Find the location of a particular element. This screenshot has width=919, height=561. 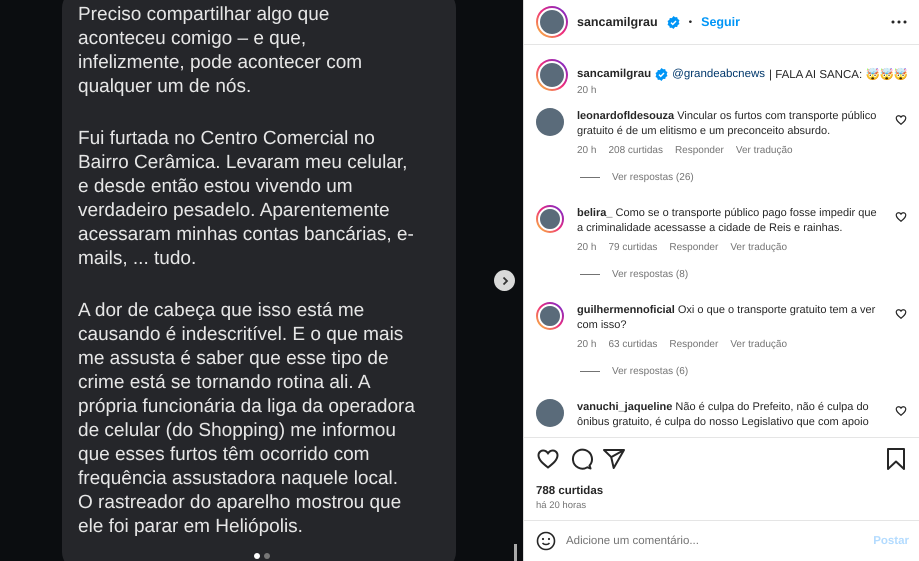

view-replies-link: Ver respostas (8) is located at coordinates (650, 274).